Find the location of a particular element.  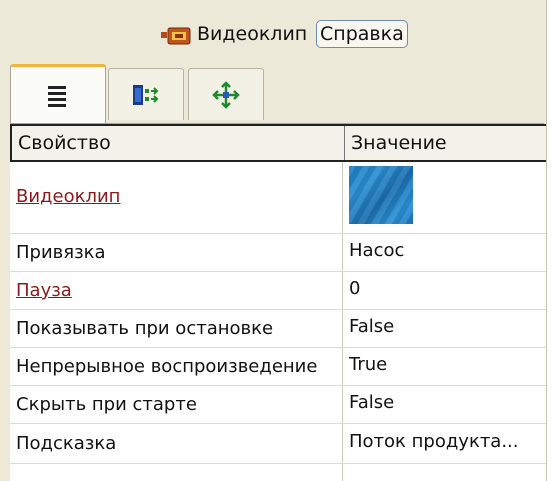

property-label: Привязка is located at coordinates (61, 252).